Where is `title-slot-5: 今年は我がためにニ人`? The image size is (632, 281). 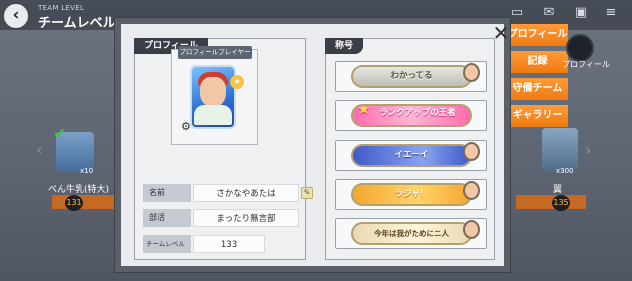
title-slot-5: 今年は我がためにニ人 is located at coordinates (411, 233).